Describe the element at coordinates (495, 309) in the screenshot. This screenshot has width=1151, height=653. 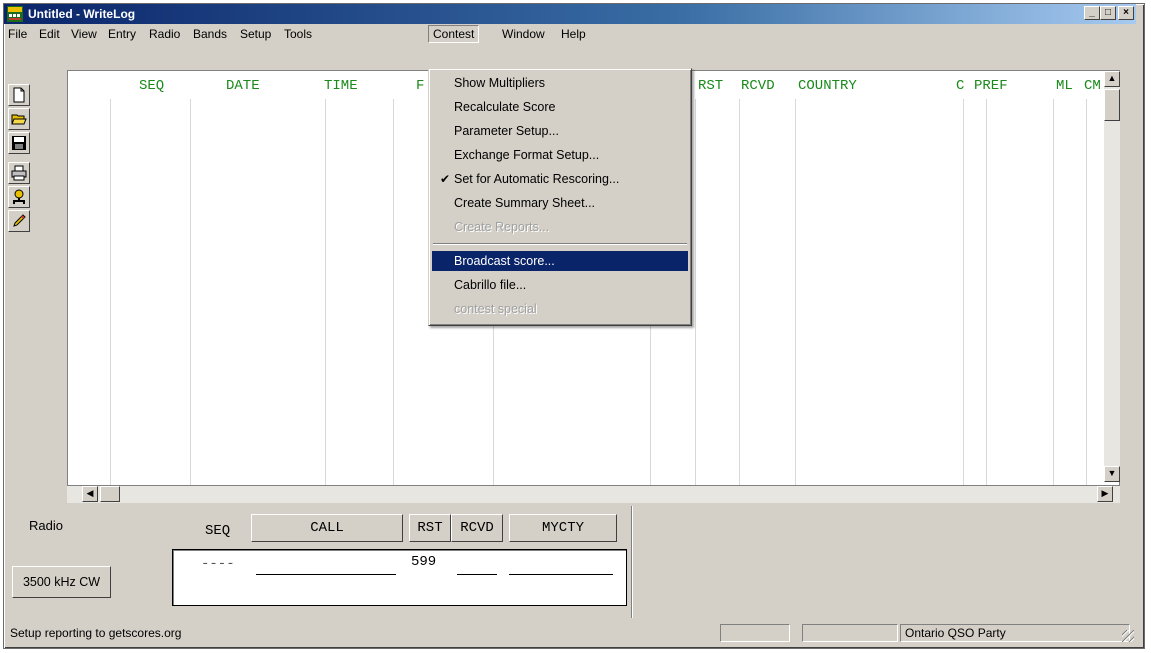
I see `menu-contest-special: contest special` at that location.